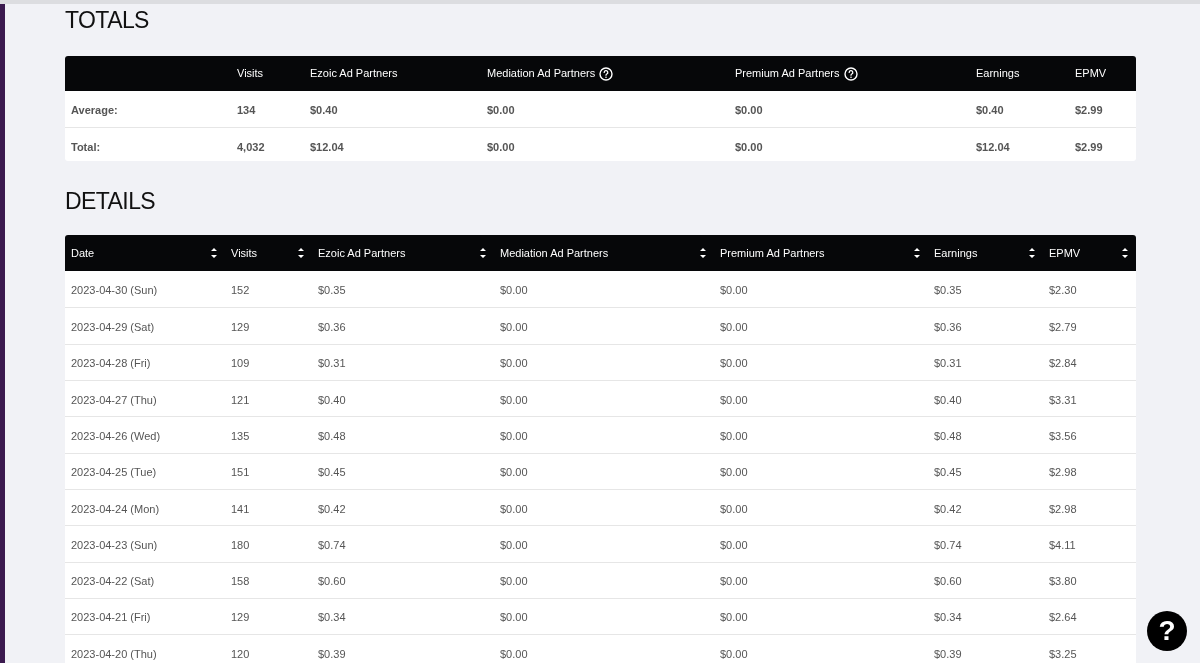 The width and height of the screenshot is (1200, 663). I want to click on table-cell: 2023-04-22 (Sat), so click(113, 581).